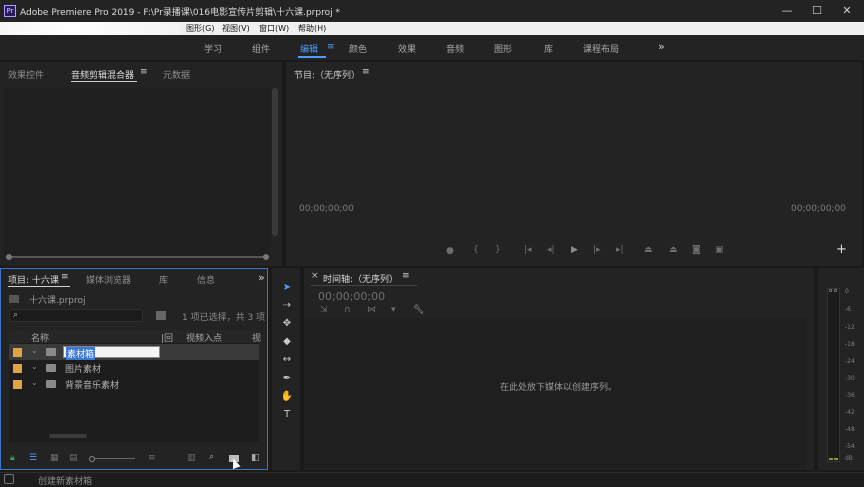 Image resolution: width=864 pixels, height=487 pixels. I want to click on maximize-icon: ☐, so click(817, 11).